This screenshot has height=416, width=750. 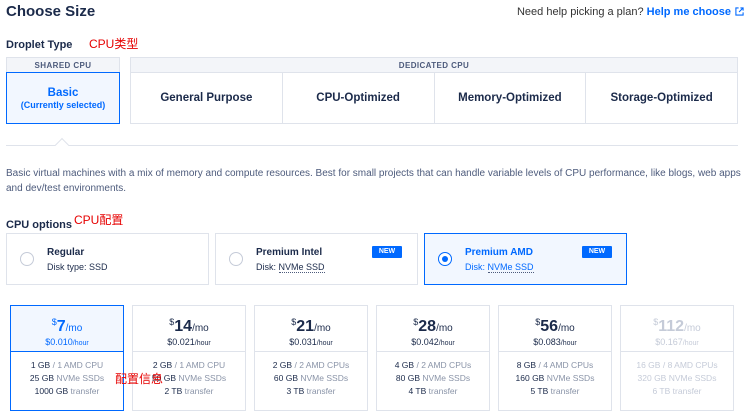 I want to click on price-amount: 21, so click(x=305, y=326).